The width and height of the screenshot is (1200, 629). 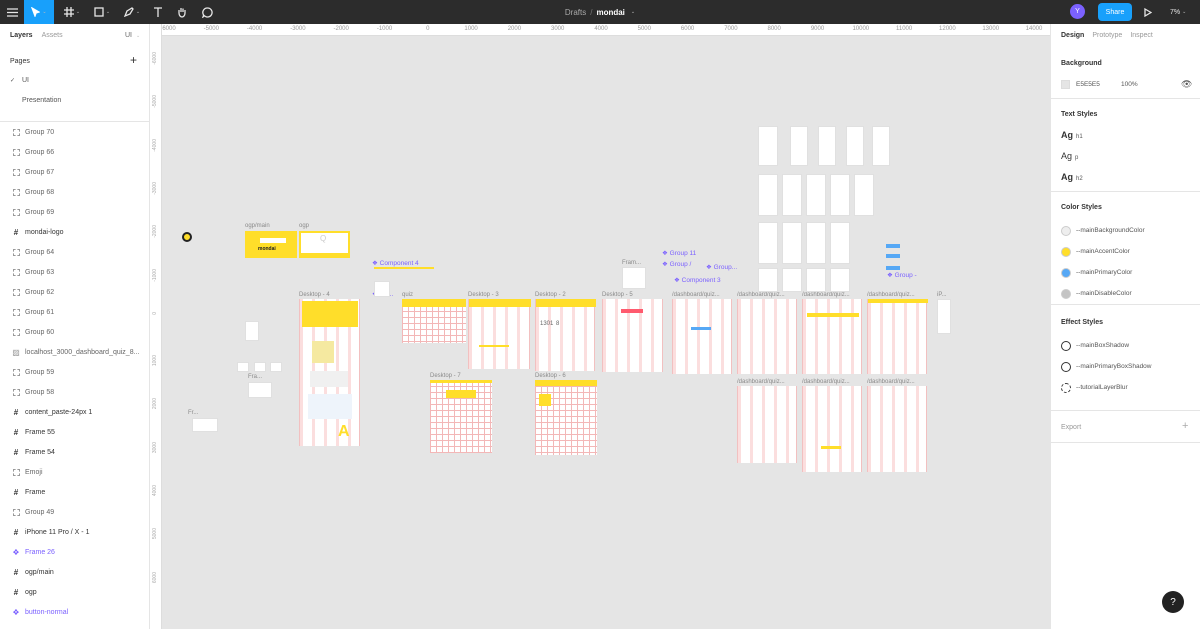 I want to click on layer-item: ❖ button-normal, so click(x=75, y=612).